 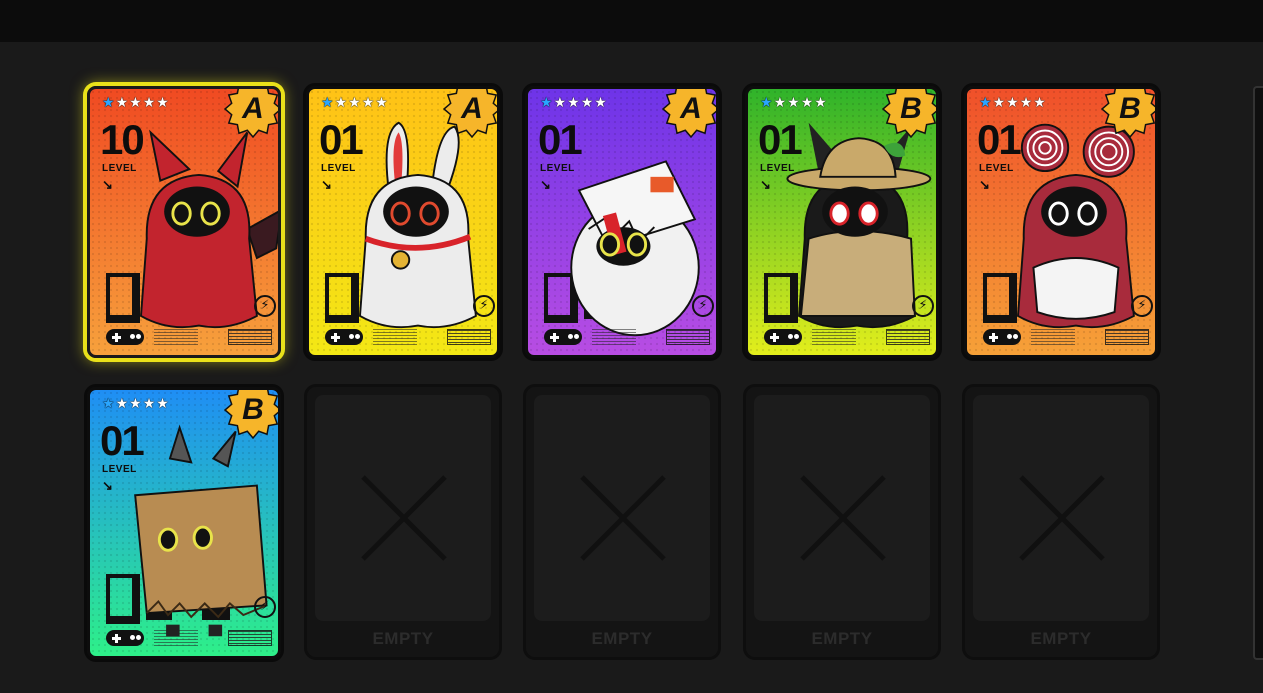 I want to click on level-number: 10, so click(x=122, y=139).